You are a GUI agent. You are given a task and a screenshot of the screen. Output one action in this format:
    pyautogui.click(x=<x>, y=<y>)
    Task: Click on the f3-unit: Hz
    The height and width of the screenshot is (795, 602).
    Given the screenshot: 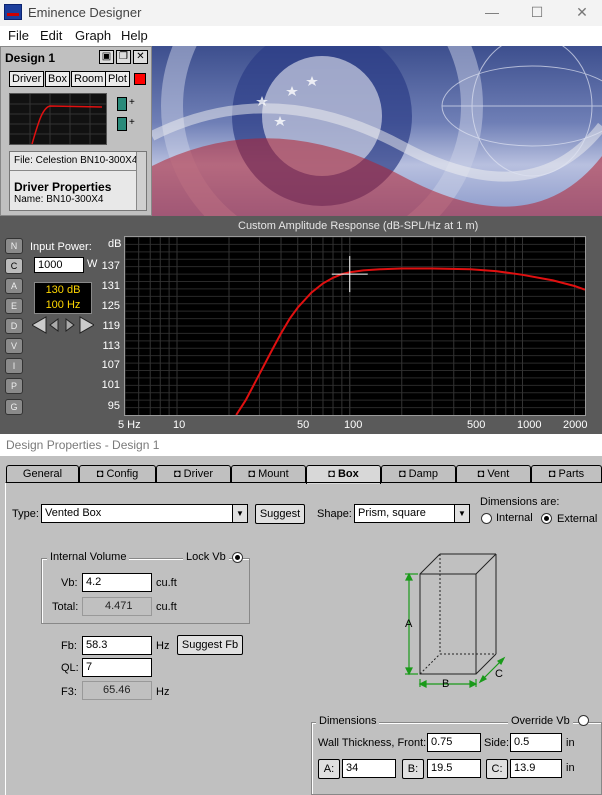 What is the action you would take?
    pyautogui.click(x=163, y=692)
    